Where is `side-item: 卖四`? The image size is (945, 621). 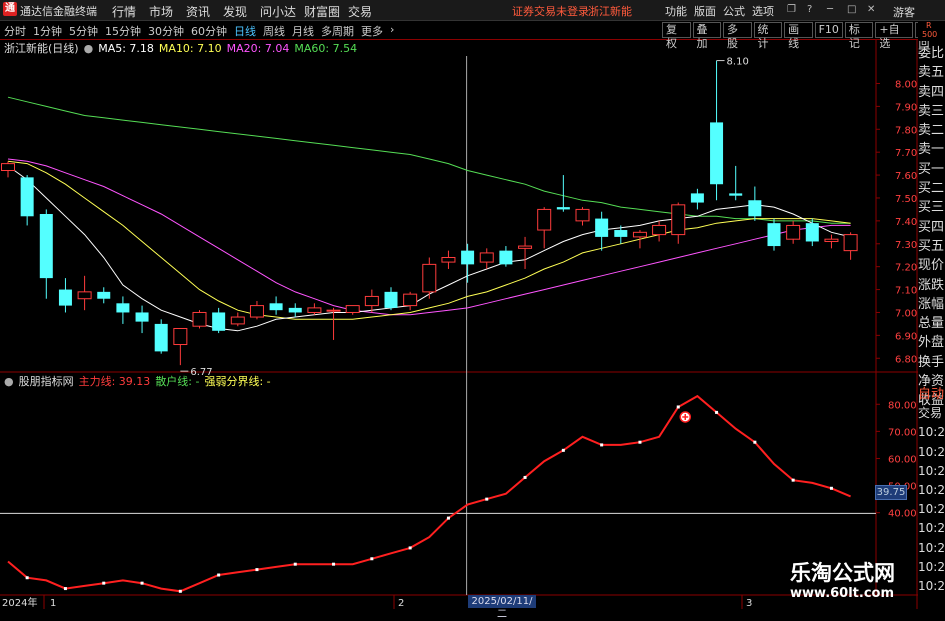
side-item: 卖四 is located at coordinates (931, 92).